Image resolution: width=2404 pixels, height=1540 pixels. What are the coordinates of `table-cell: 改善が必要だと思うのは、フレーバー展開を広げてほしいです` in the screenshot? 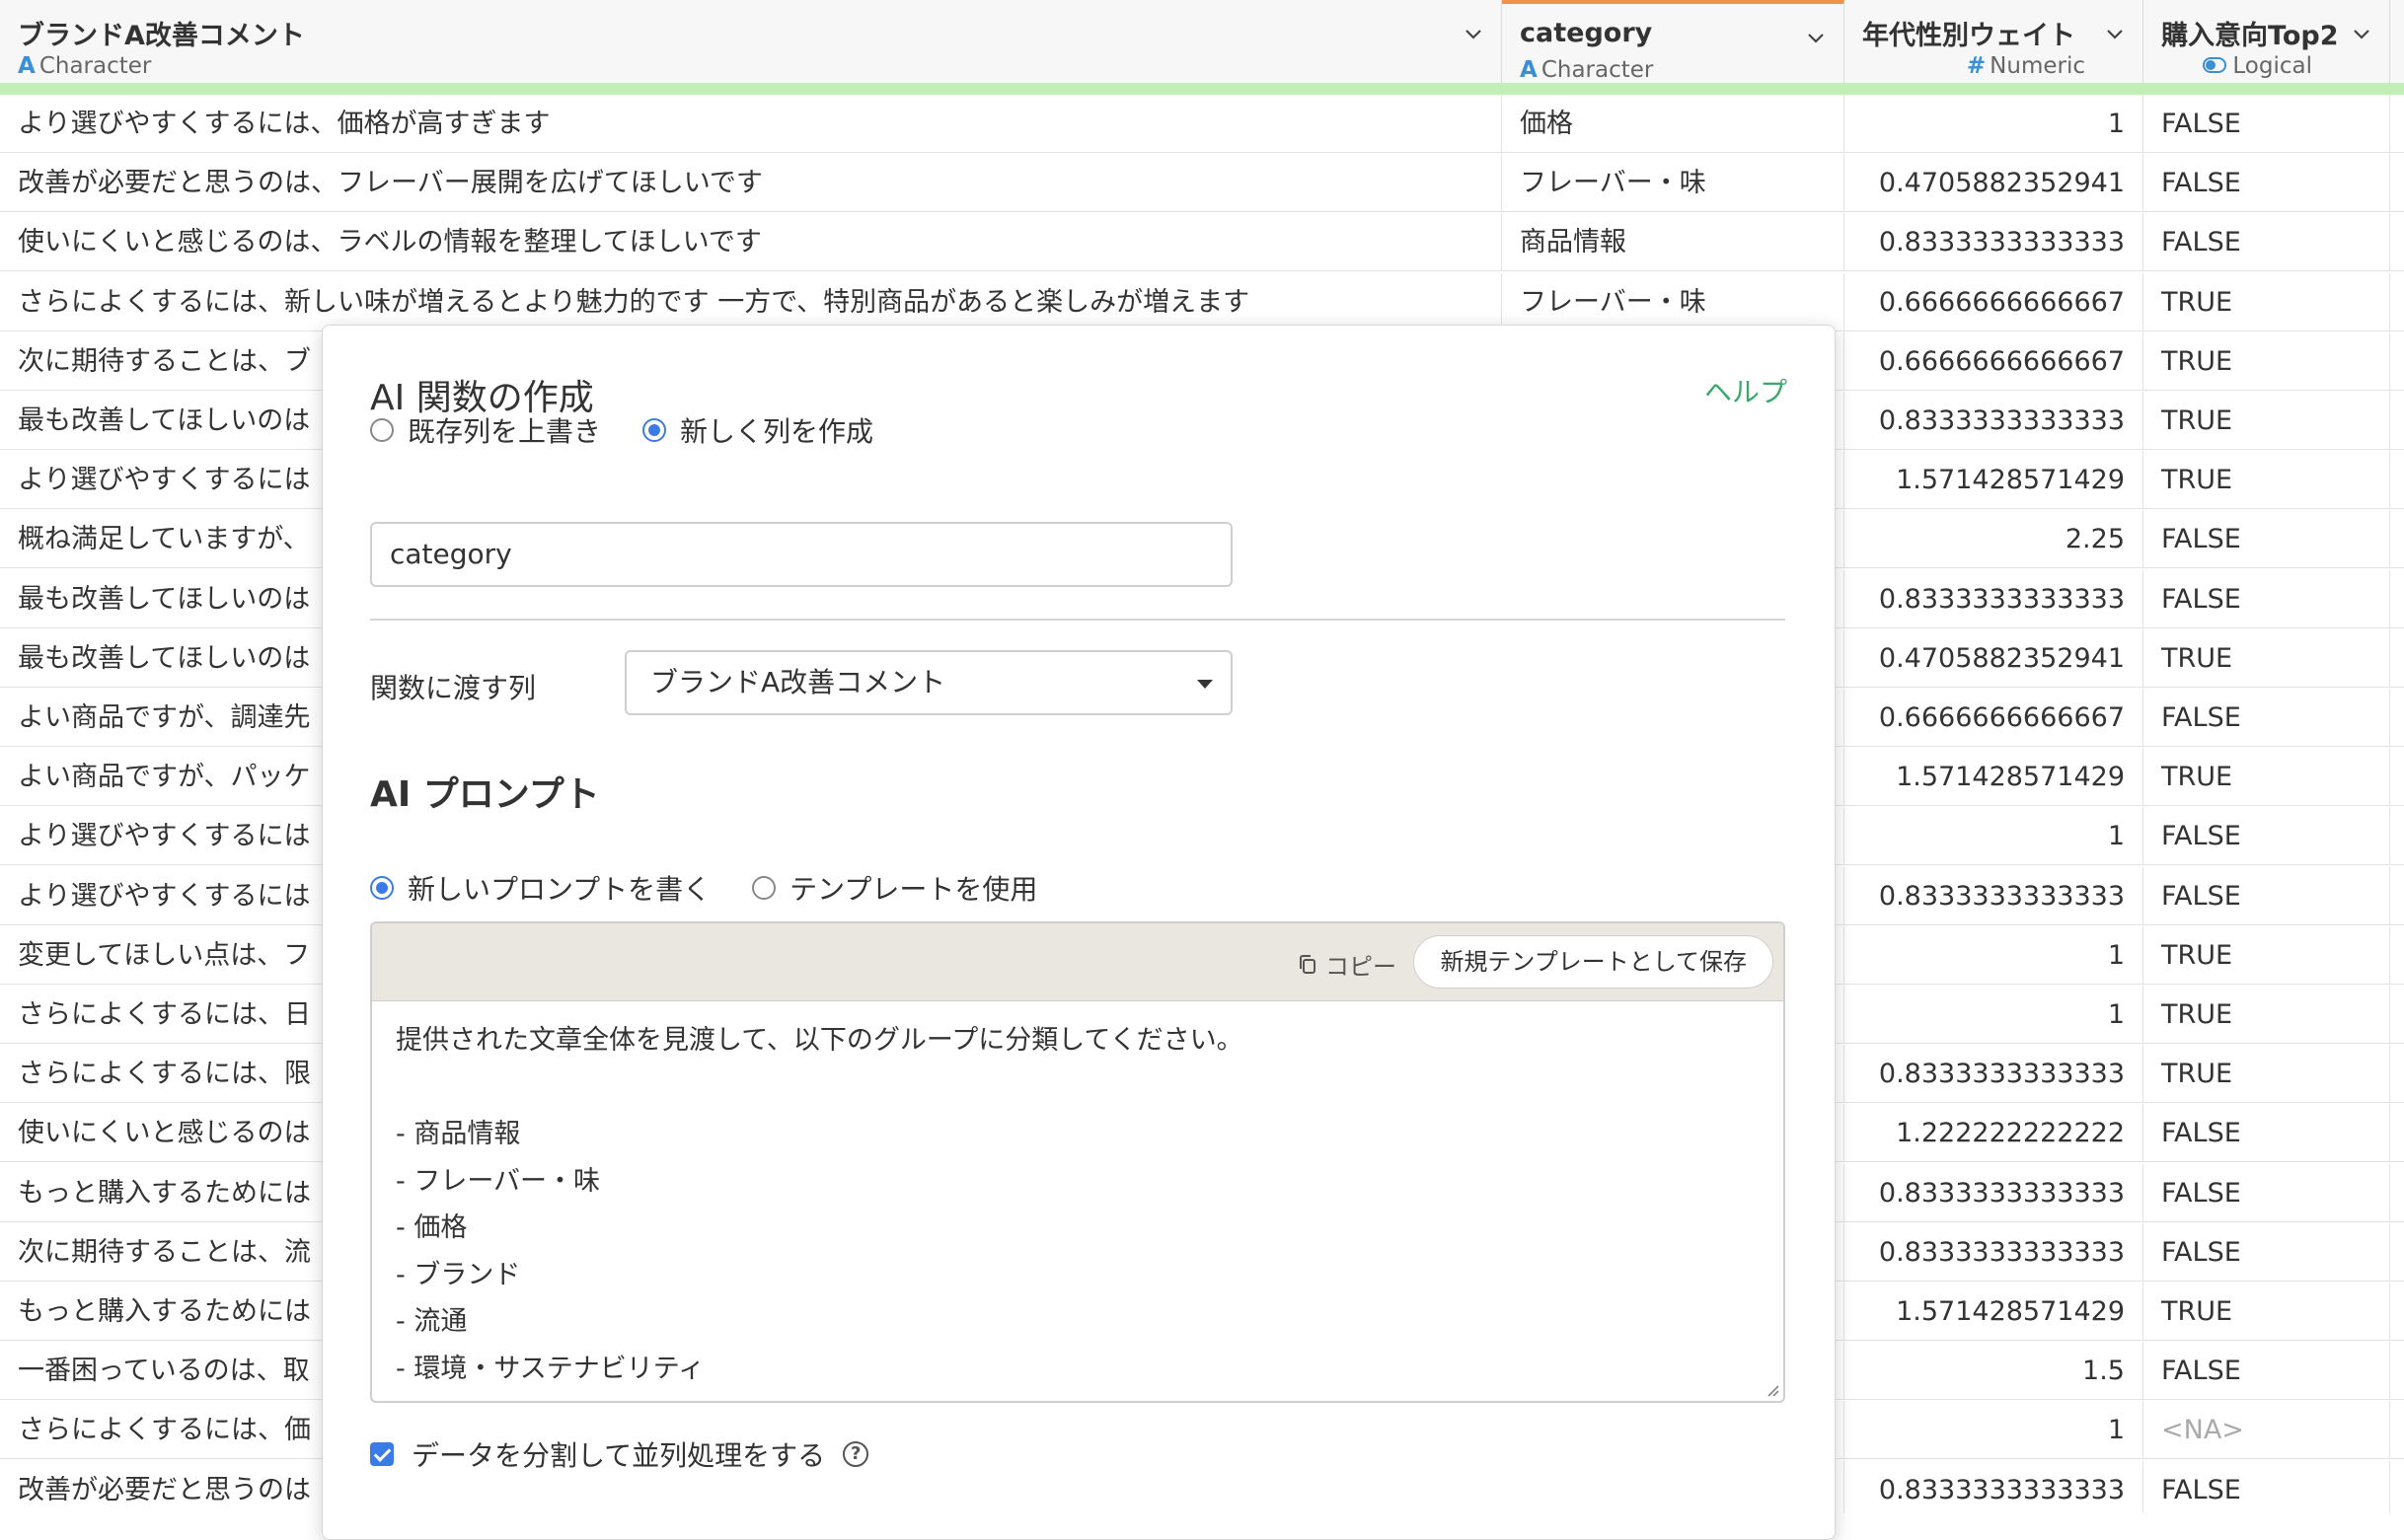 It's located at (751, 183).